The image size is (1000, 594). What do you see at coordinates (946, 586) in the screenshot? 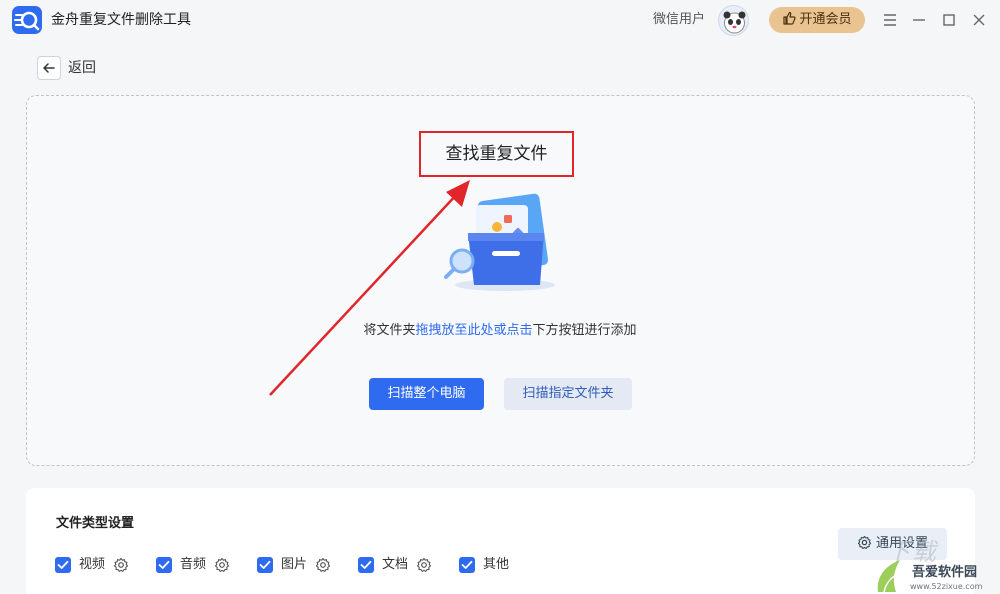
I see `watermark-url: www.52zixue.com` at bounding box center [946, 586].